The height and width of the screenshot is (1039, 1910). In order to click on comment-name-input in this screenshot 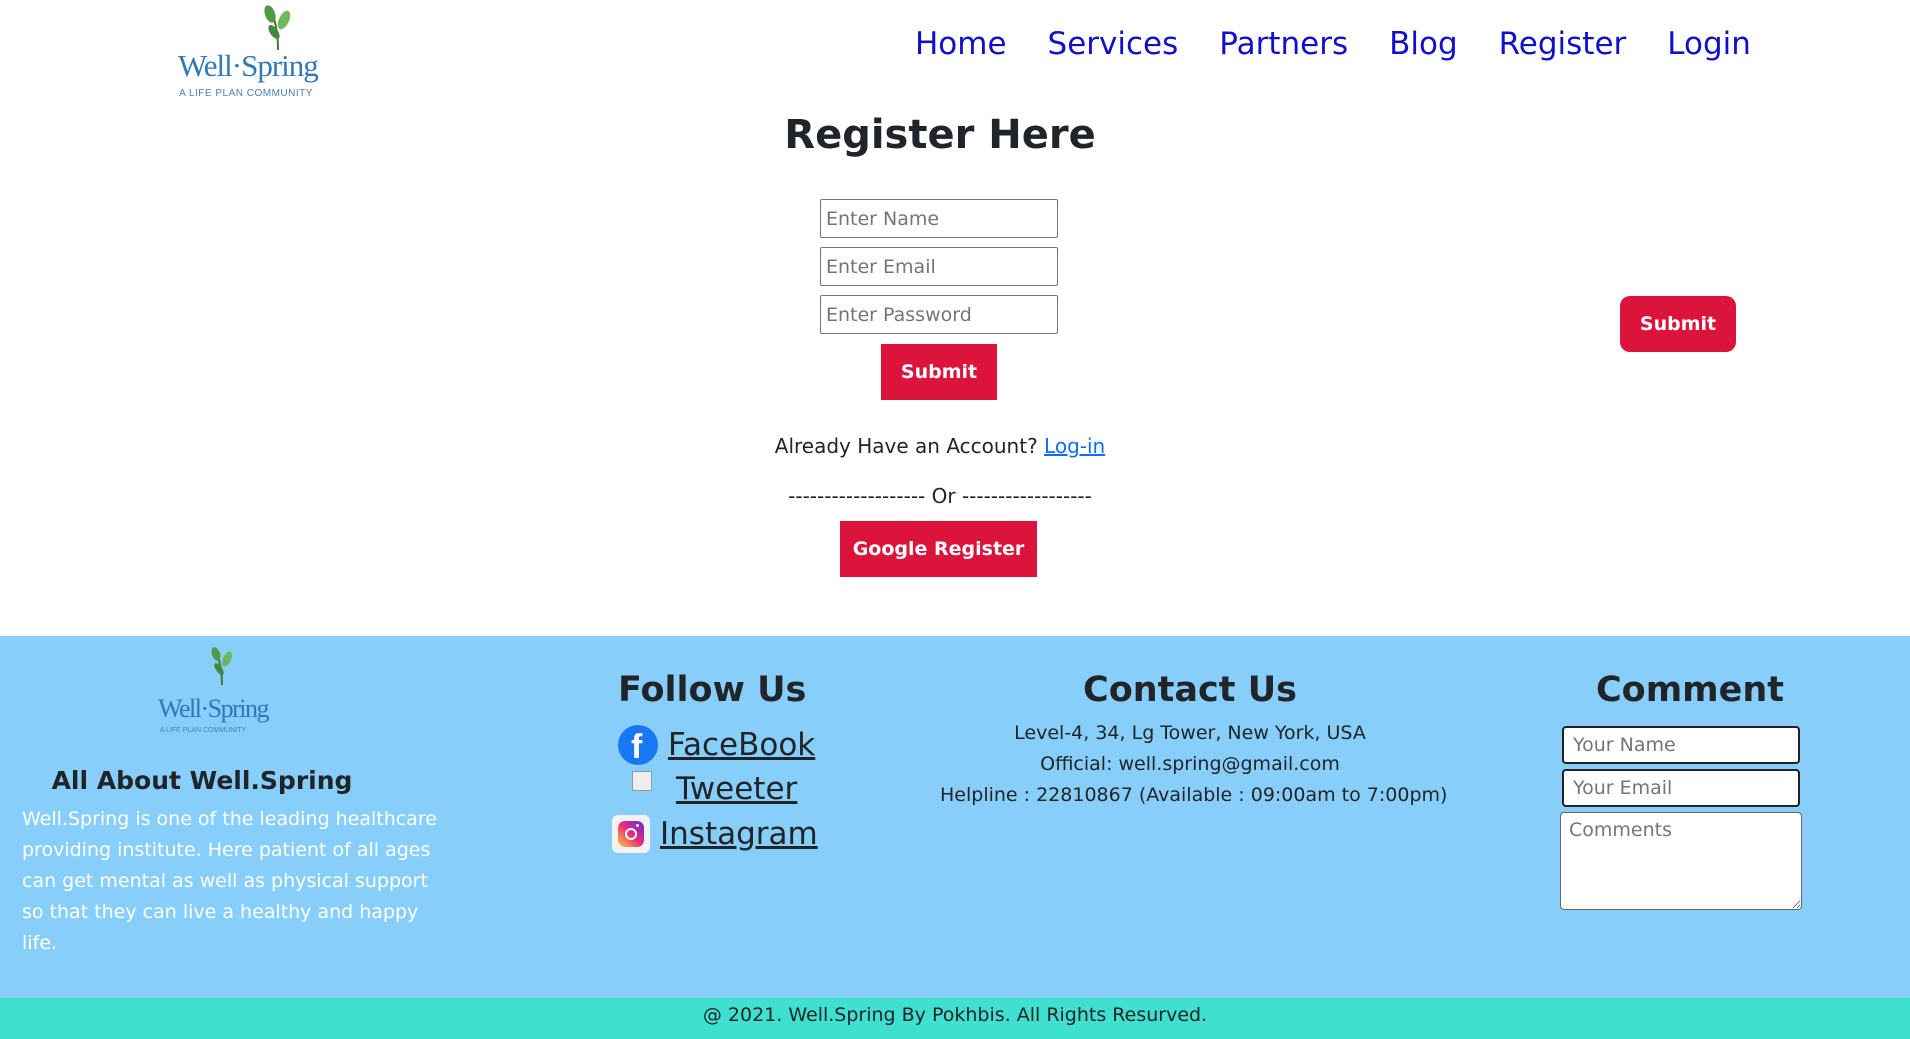, I will do `click(1681, 745)`.